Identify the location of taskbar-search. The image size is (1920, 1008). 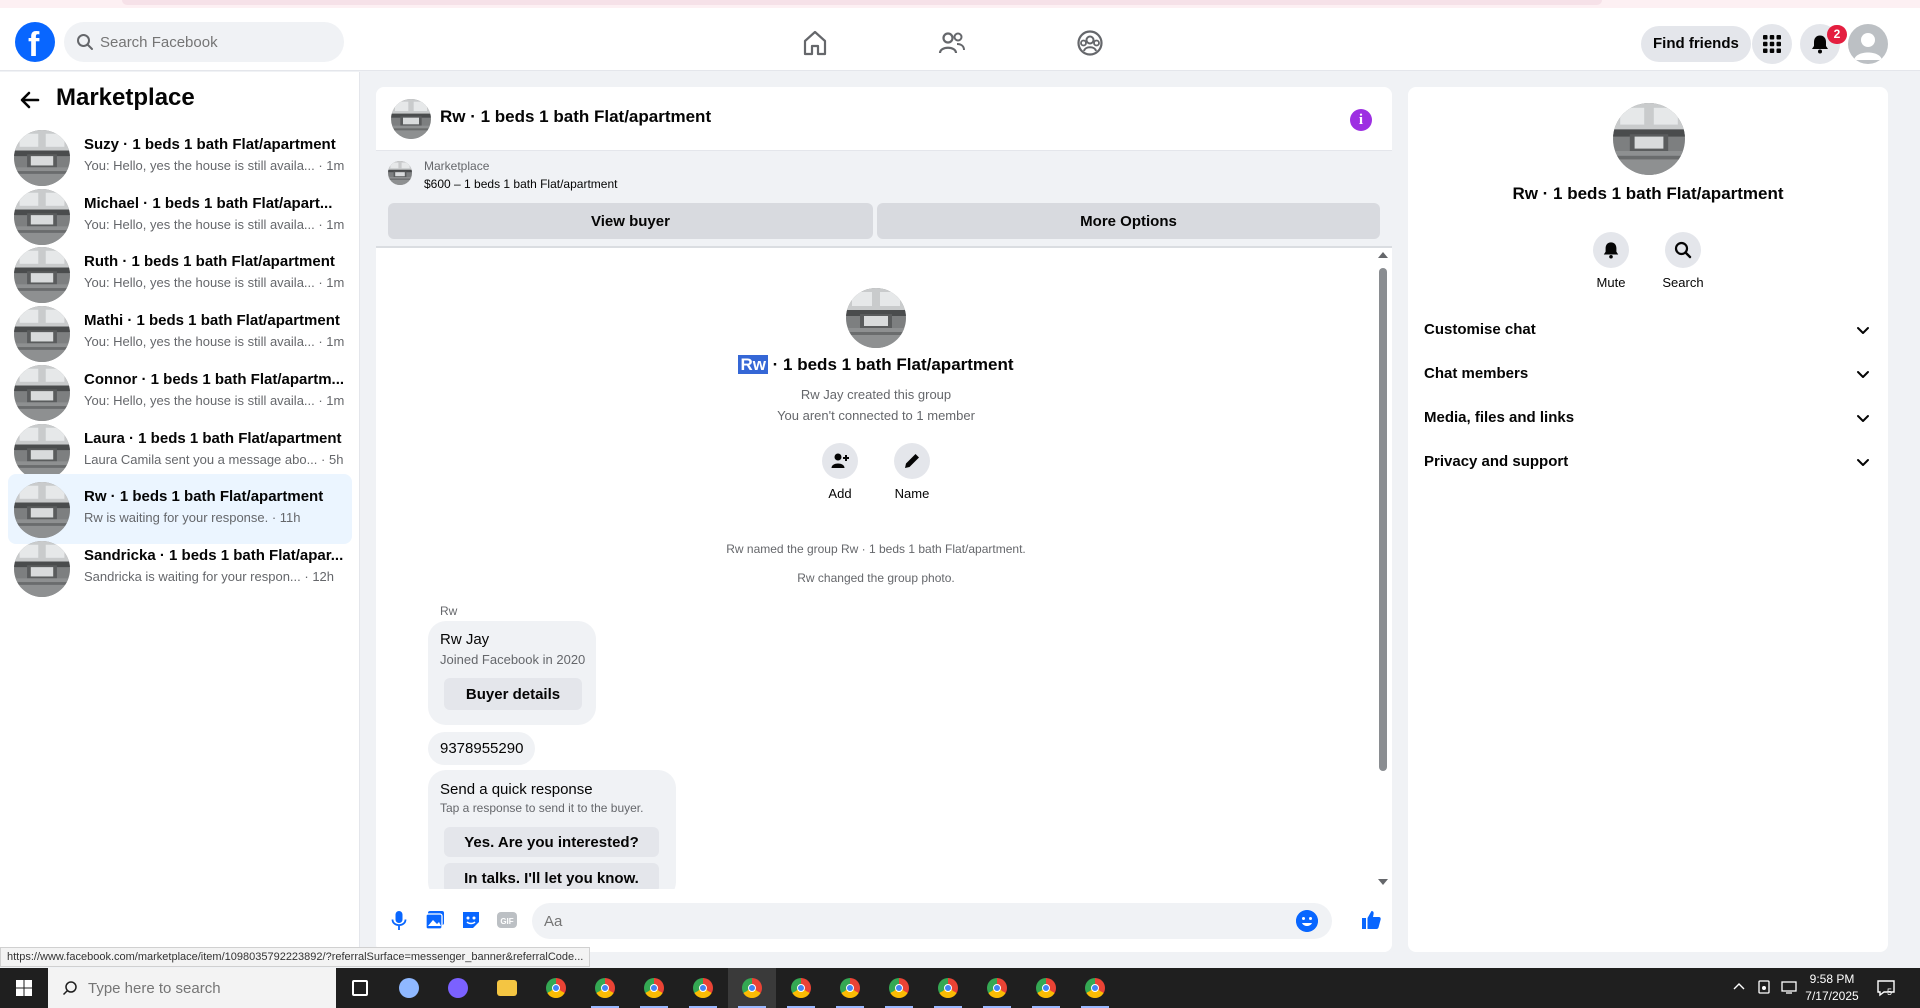
(192, 988).